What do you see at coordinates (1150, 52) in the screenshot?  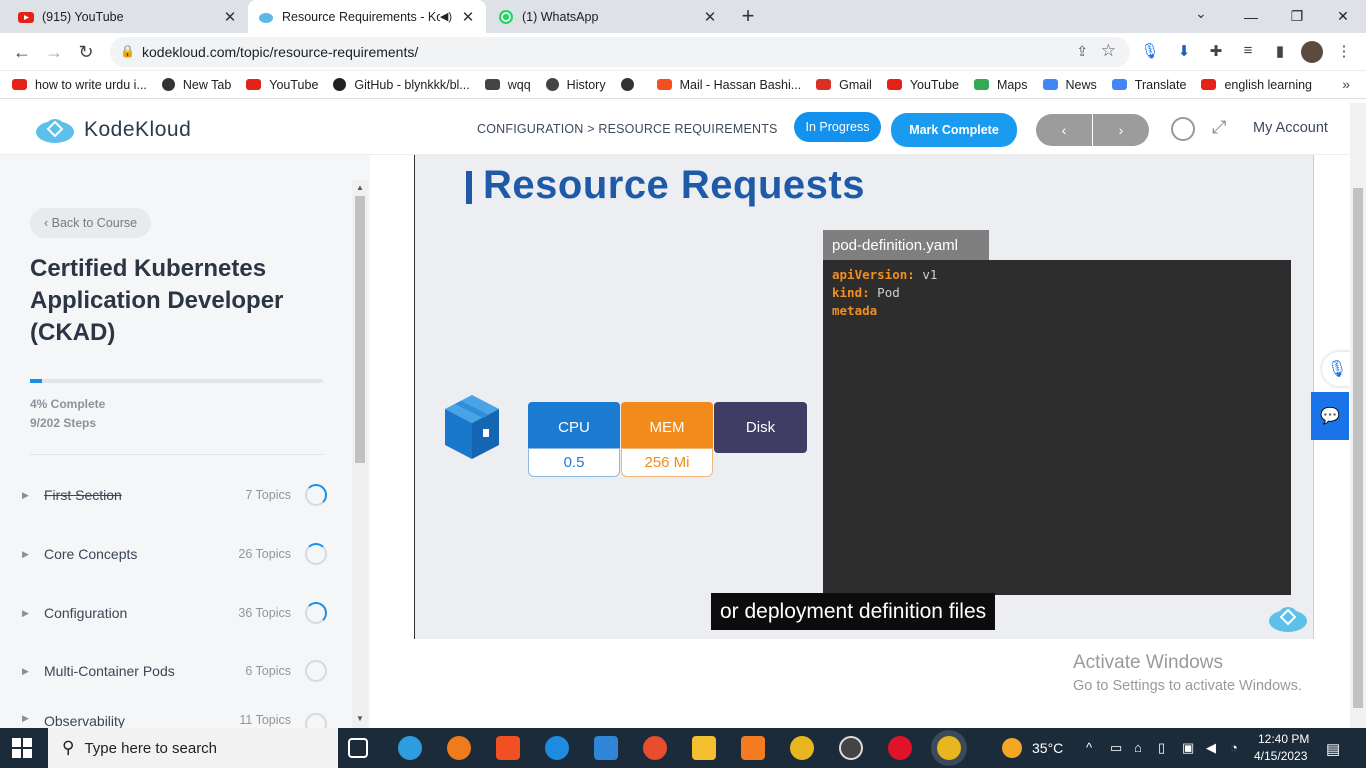 I see `microphone-extension-icon: 🎙` at bounding box center [1150, 52].